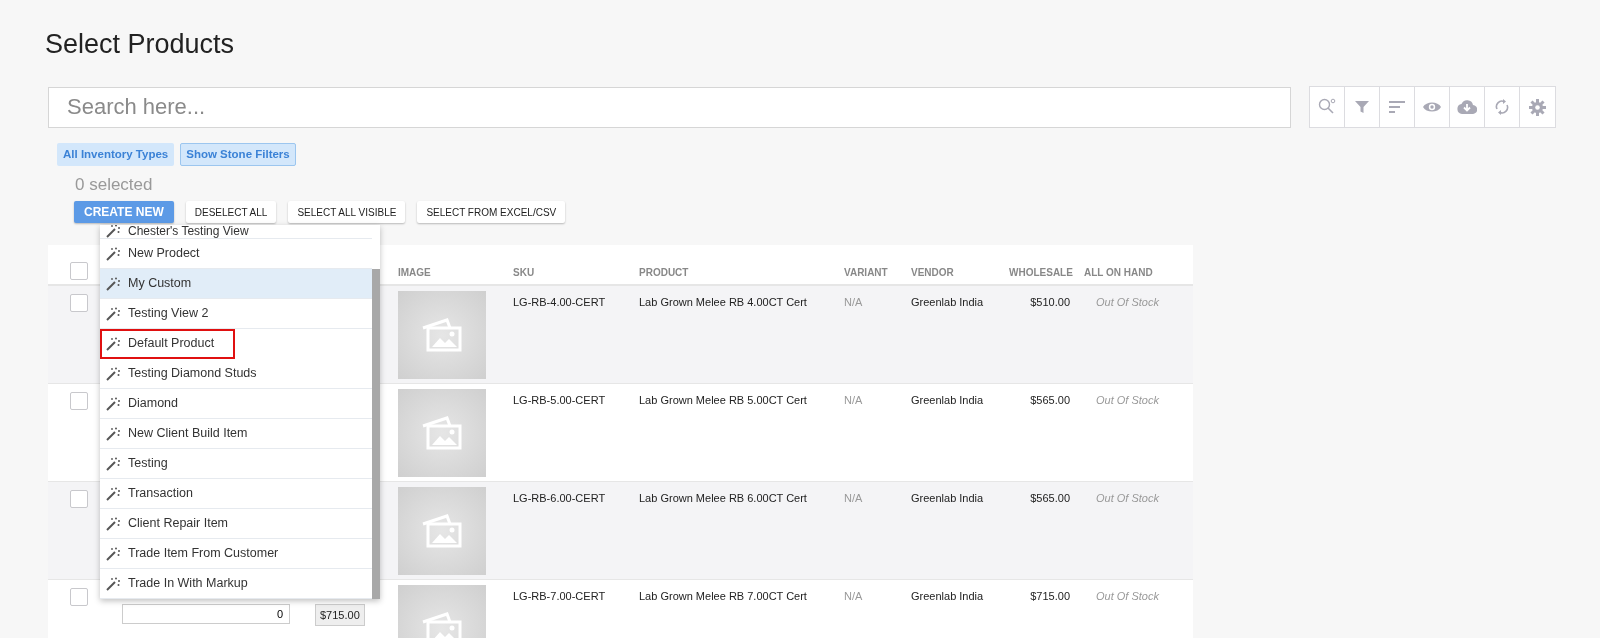 The width and height of the screenshot is (1600, 638). Describe the element at coordinates (524, 273) in the screenshot. I see `column-header: SKU` at that location.